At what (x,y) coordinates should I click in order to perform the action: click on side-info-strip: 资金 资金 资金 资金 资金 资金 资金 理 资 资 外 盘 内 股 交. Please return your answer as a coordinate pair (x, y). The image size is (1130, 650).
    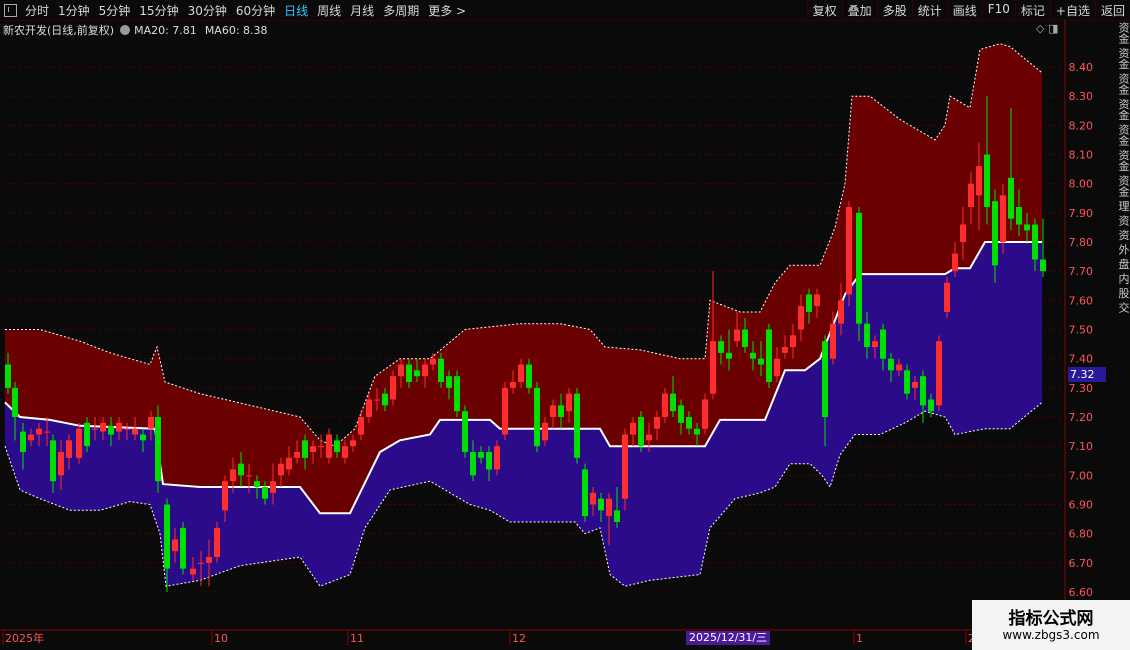
    Looking at the image, I should click on (1124, 167).